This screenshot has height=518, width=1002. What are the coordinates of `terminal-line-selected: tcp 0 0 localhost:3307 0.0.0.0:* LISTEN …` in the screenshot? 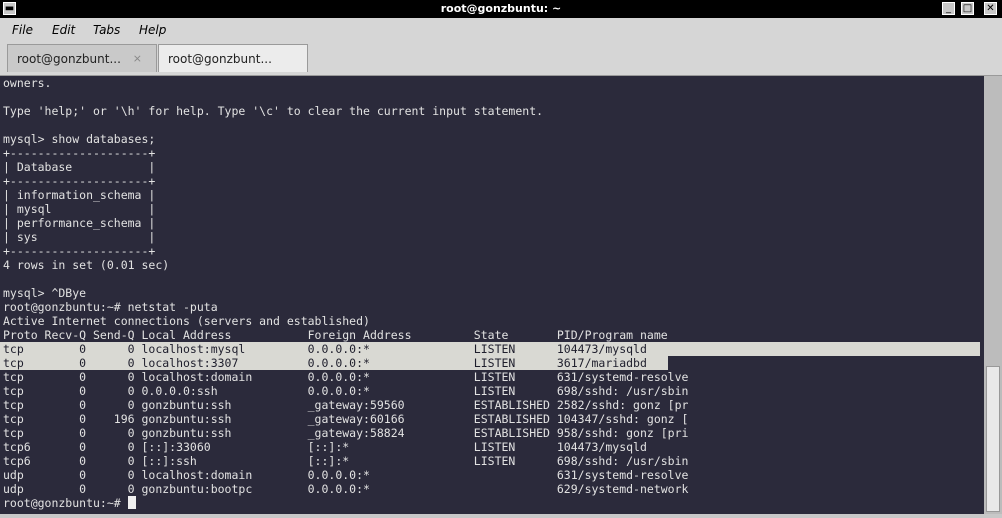 It's located at (334, 363).